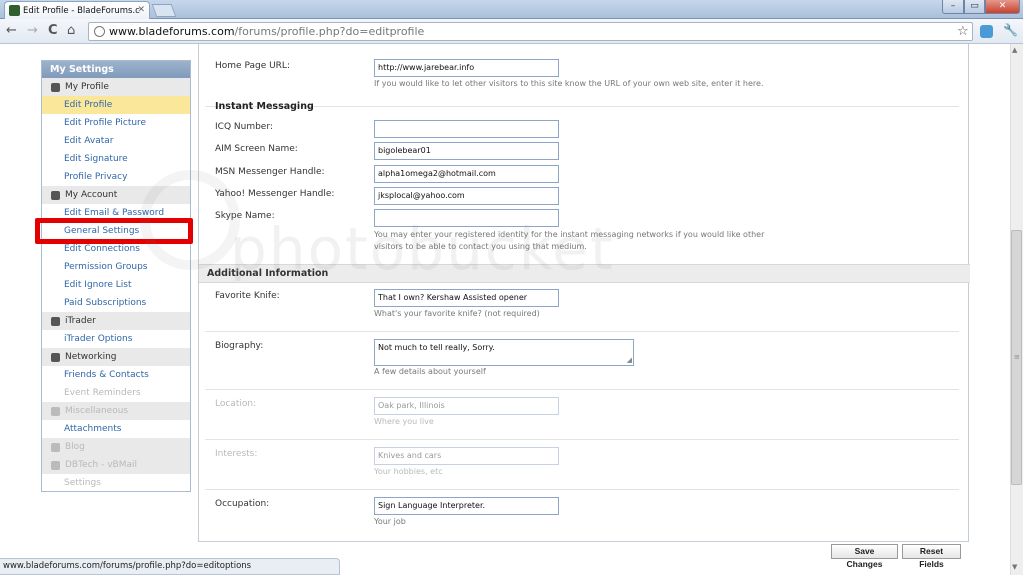 This screenshot has width=1023, height=575. I want to click on itrader-icon, so click(55, 321).